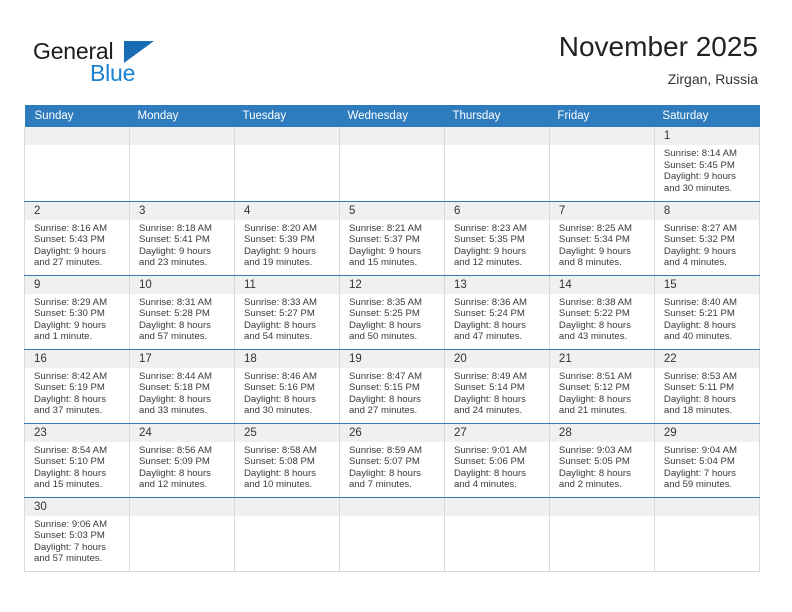 The width and height of the screenshot is (792, 612). I want to click on sunrise-time: Sunrise: 8:38 AM, so click(595, 302).